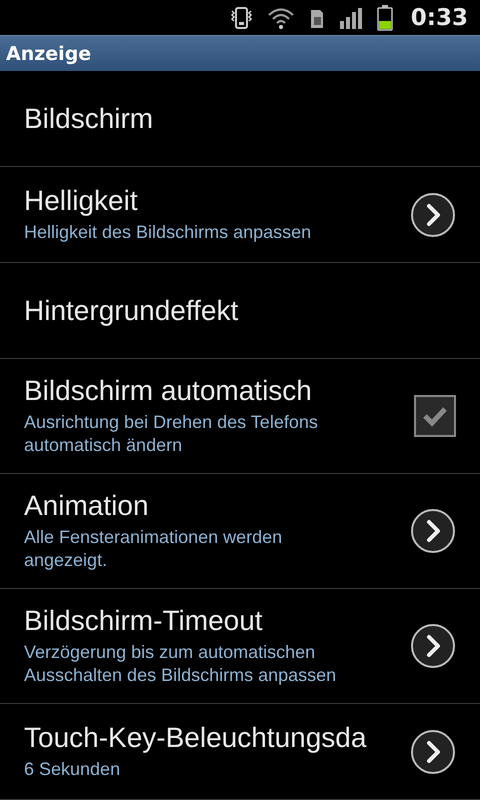 The image size is (480, 800). I want to click on setting-title: Animation, so click(87, 506).